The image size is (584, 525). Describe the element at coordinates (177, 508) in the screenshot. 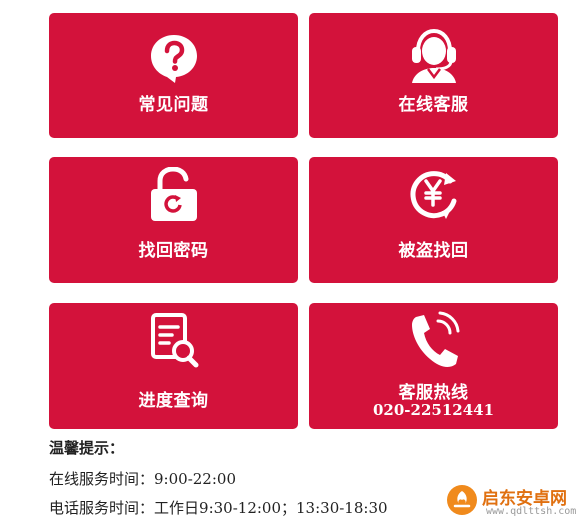

I see `phone-workday: 工作日` at that location.